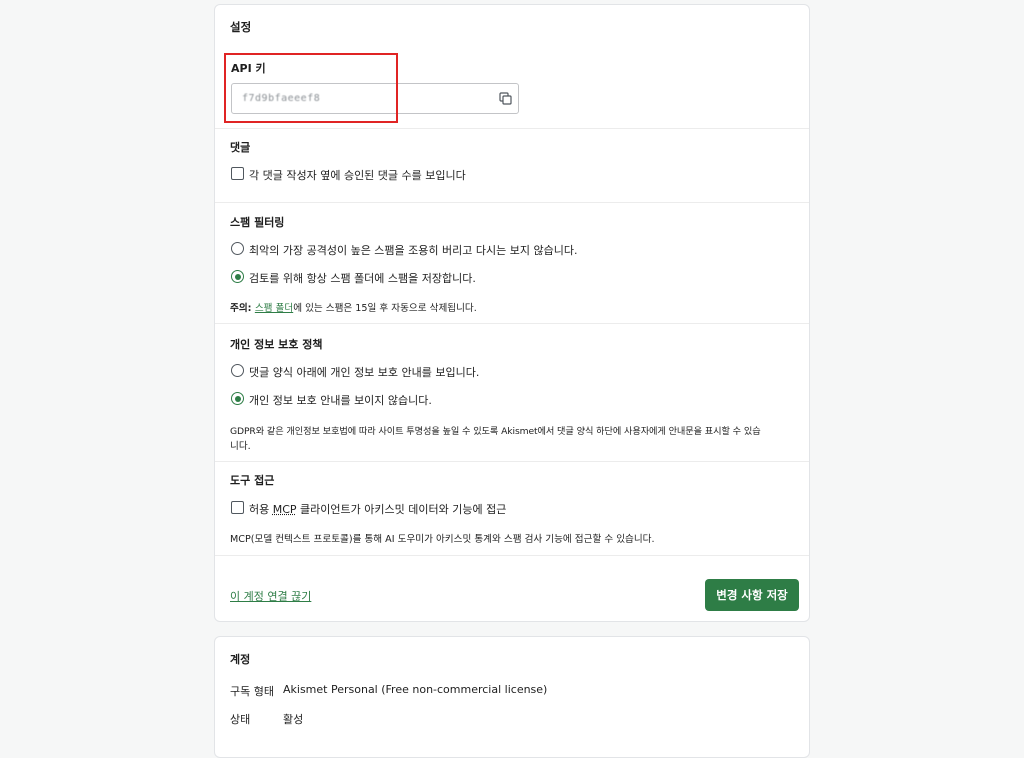  Describe the element at coordinates (241, 27) in the screenshot. I see `settings-title: 설정` at that location.